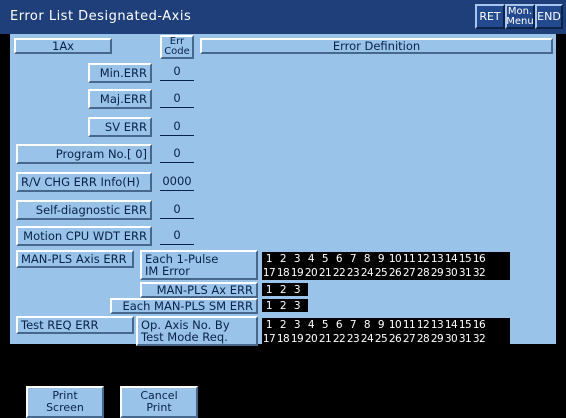  I want to click on man-pls-axis-err-label: MAN-PLS Axis ERR, so click(75, 259).